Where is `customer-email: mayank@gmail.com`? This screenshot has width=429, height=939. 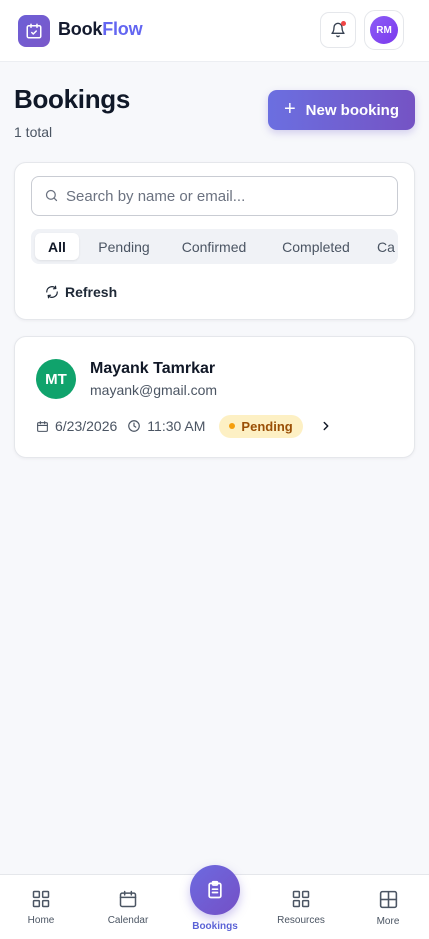
customer-email: mayank@gmail.com is located at coordinates (154, 390).